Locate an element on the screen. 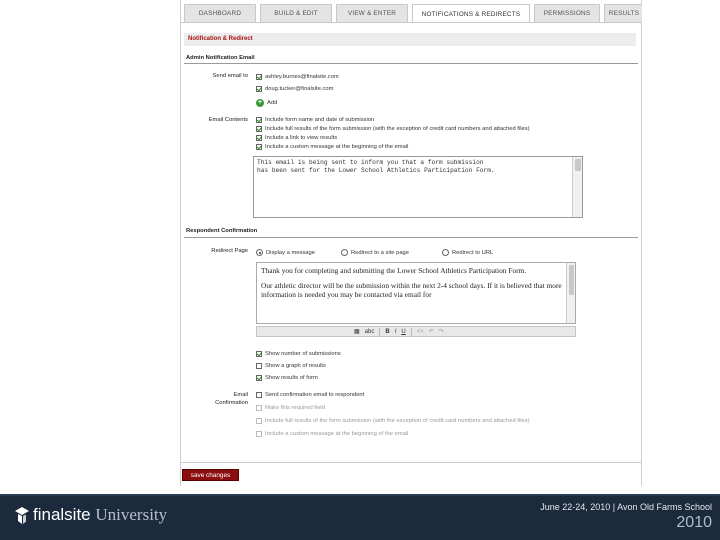  editor-scroll-thumb is located at coordinates (571, 280).